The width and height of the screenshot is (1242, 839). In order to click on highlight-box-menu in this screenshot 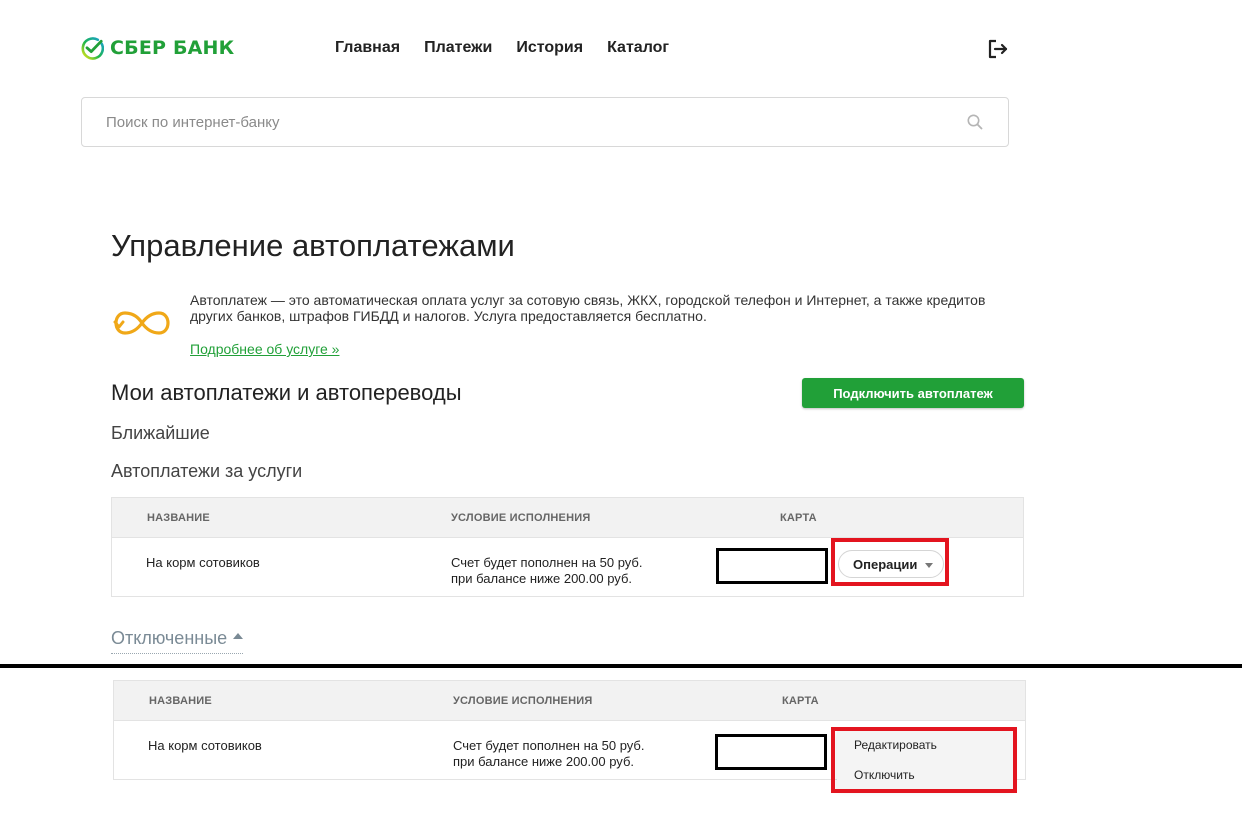, I will do `click(924, 760)`.